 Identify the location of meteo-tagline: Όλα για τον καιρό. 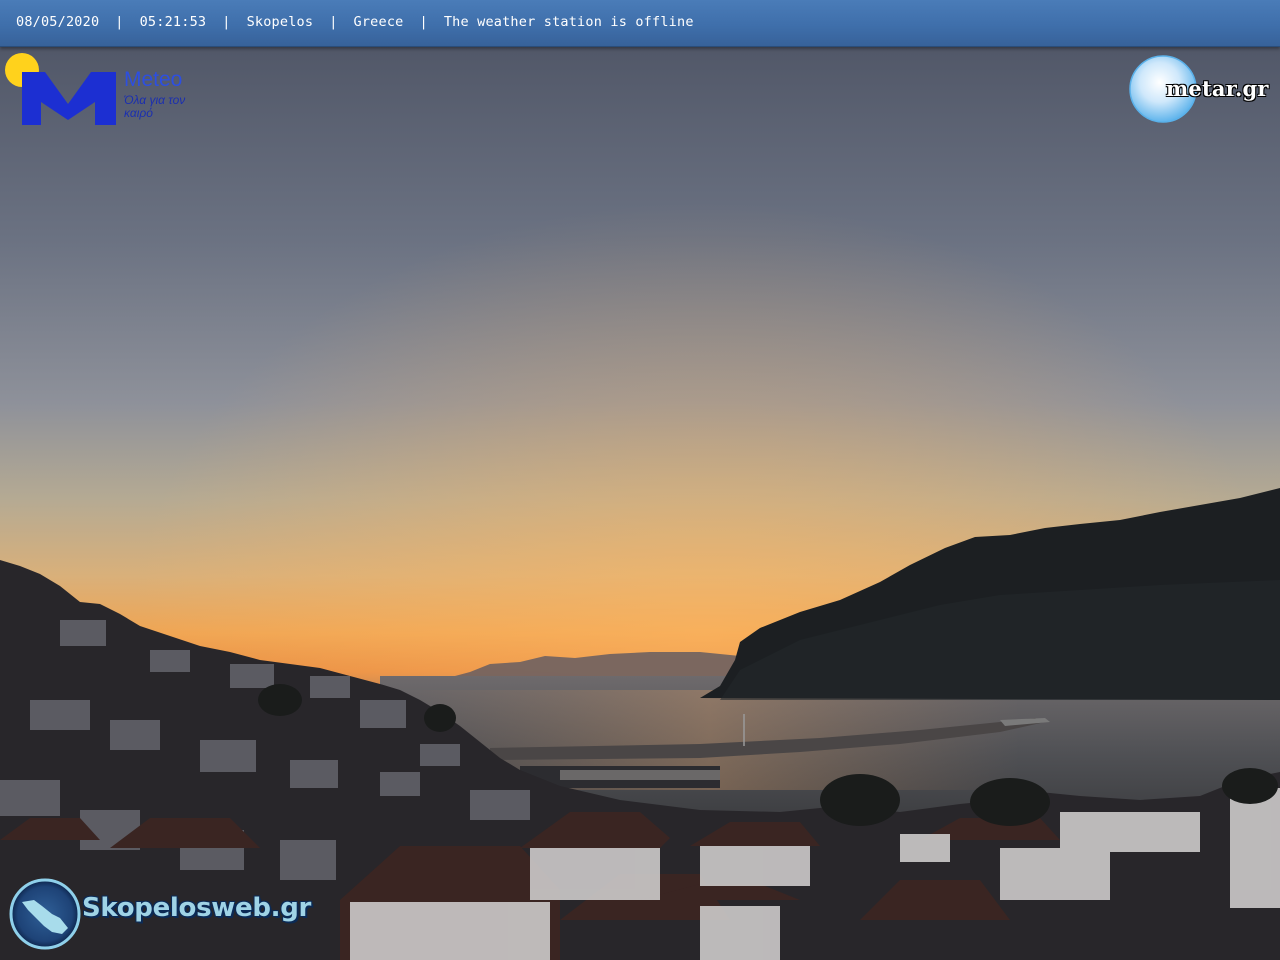
(155, 106).